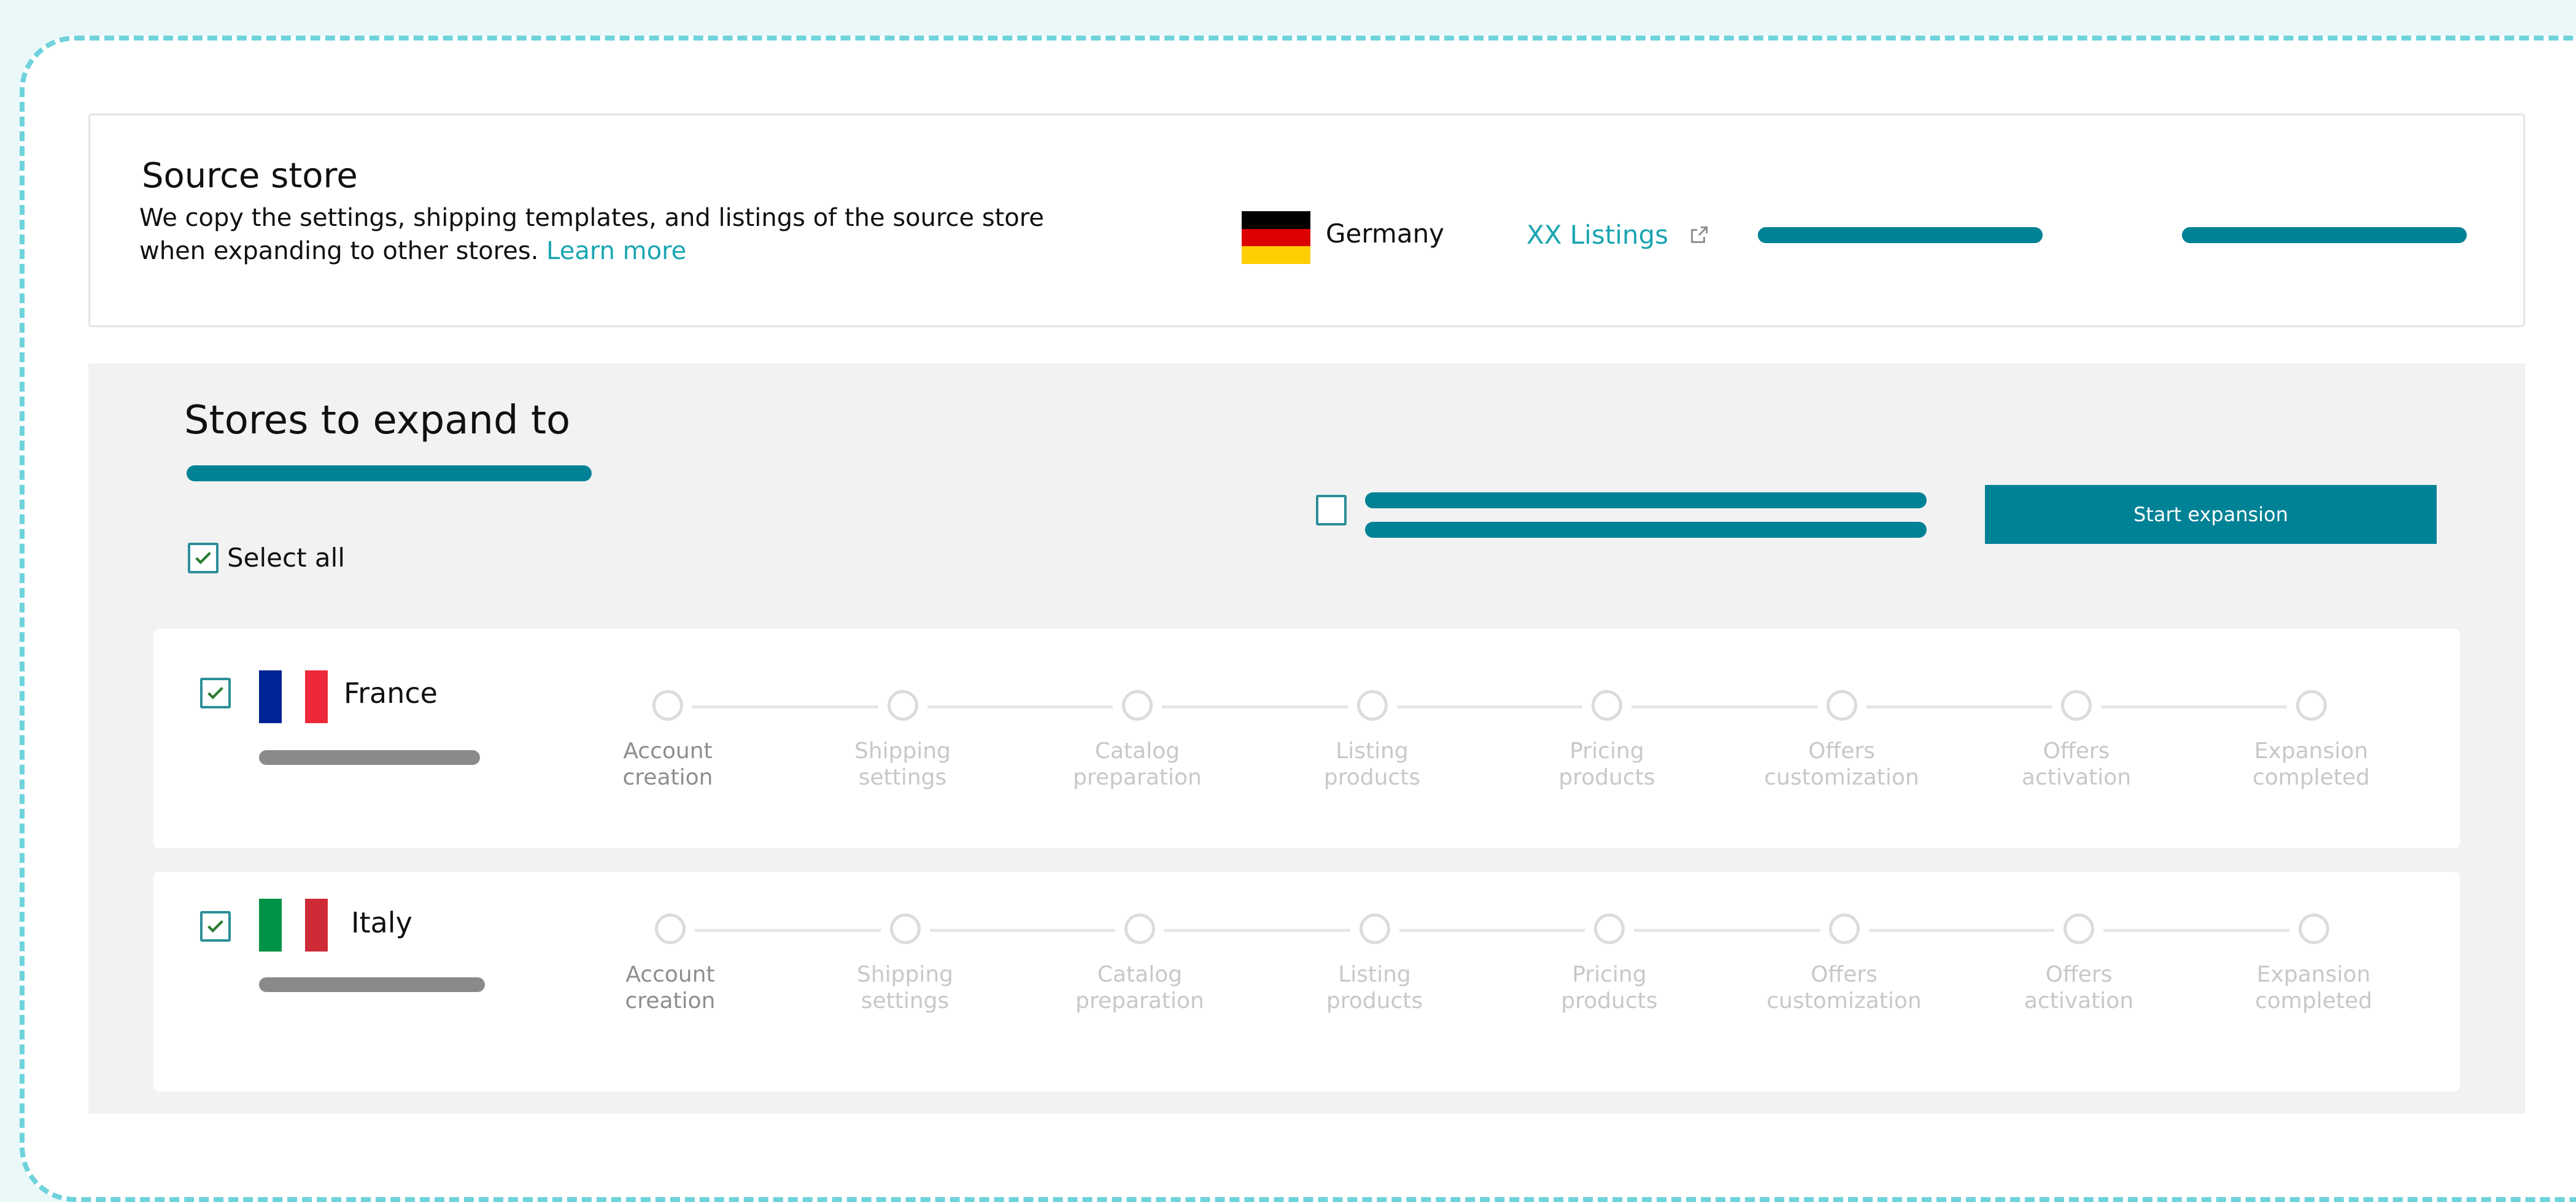 Image resolution: width=2576 pixels, height=1202 pixels. What do you see at coordinates (250, 176) in the screenshot?
I see `source-store-title: Source store` at bounding box center [250, 176].